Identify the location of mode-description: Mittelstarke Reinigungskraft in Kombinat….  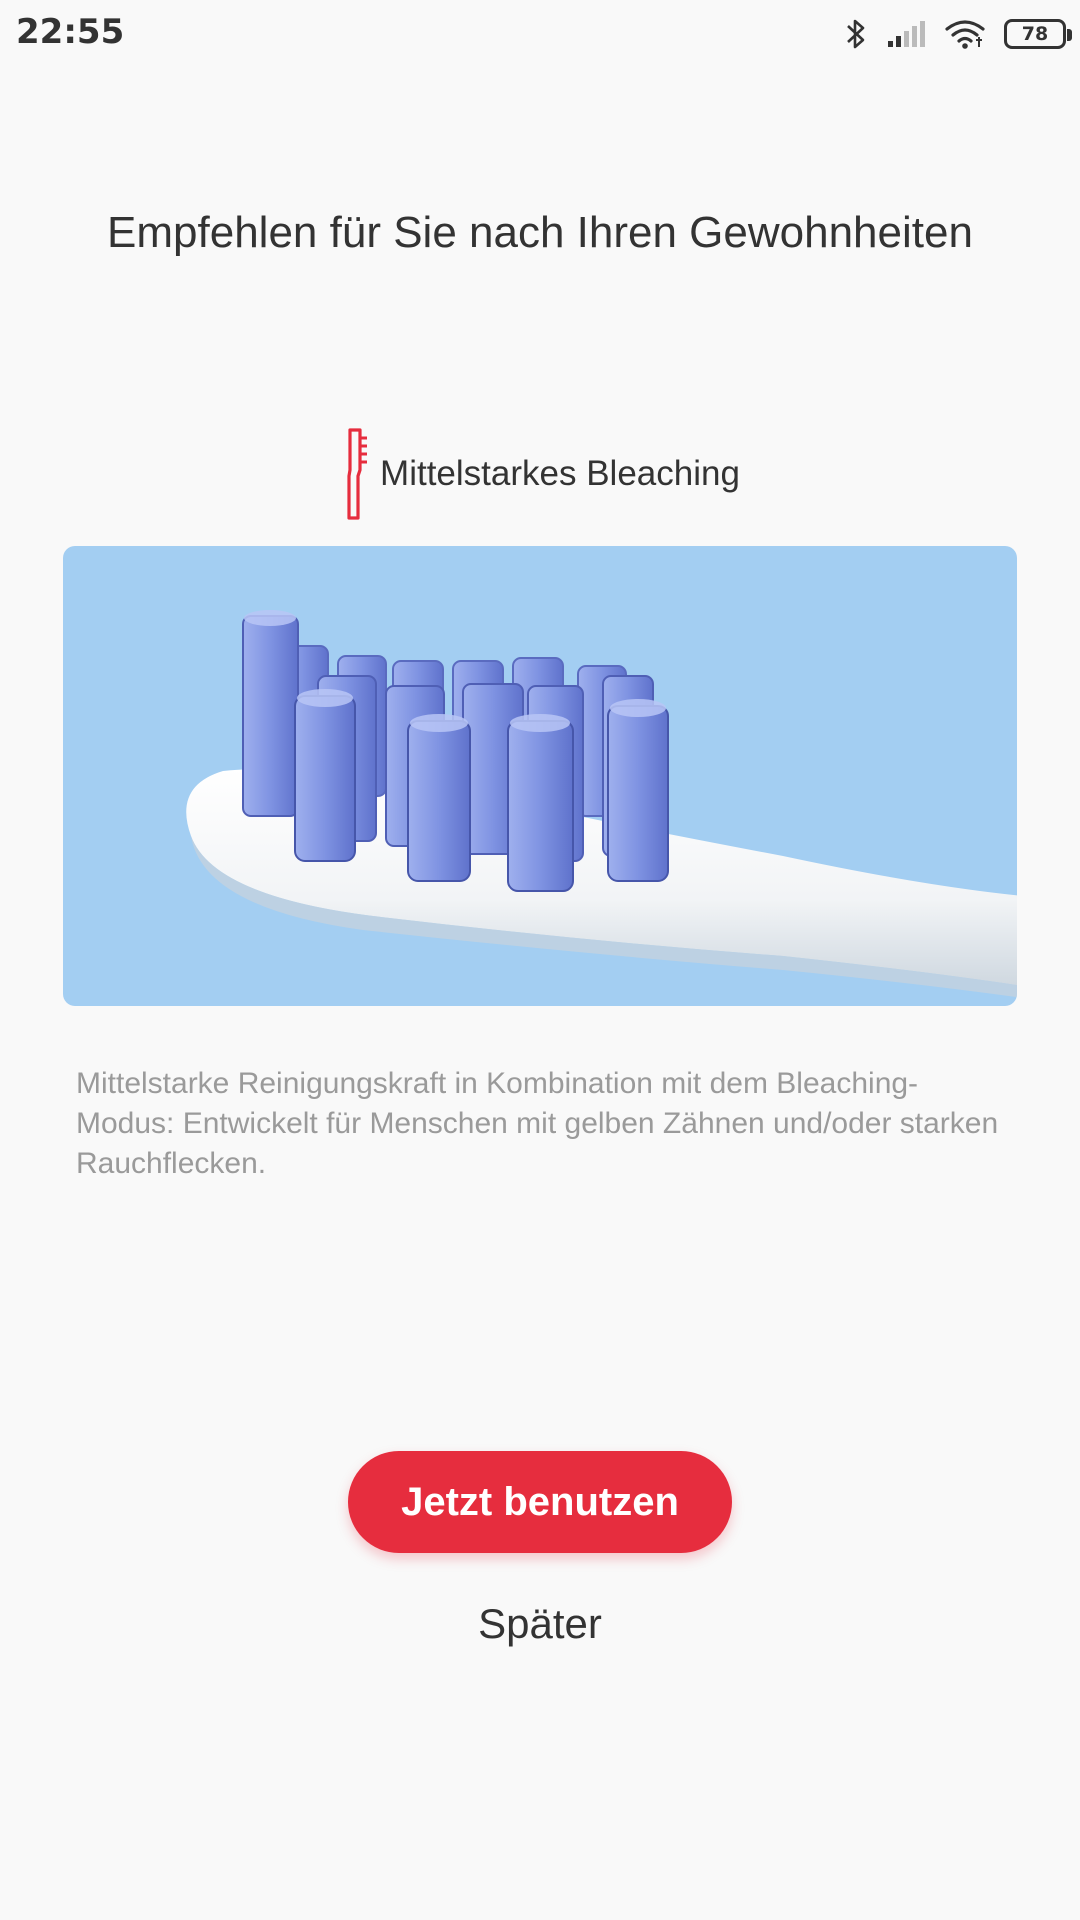
(537, 1123).